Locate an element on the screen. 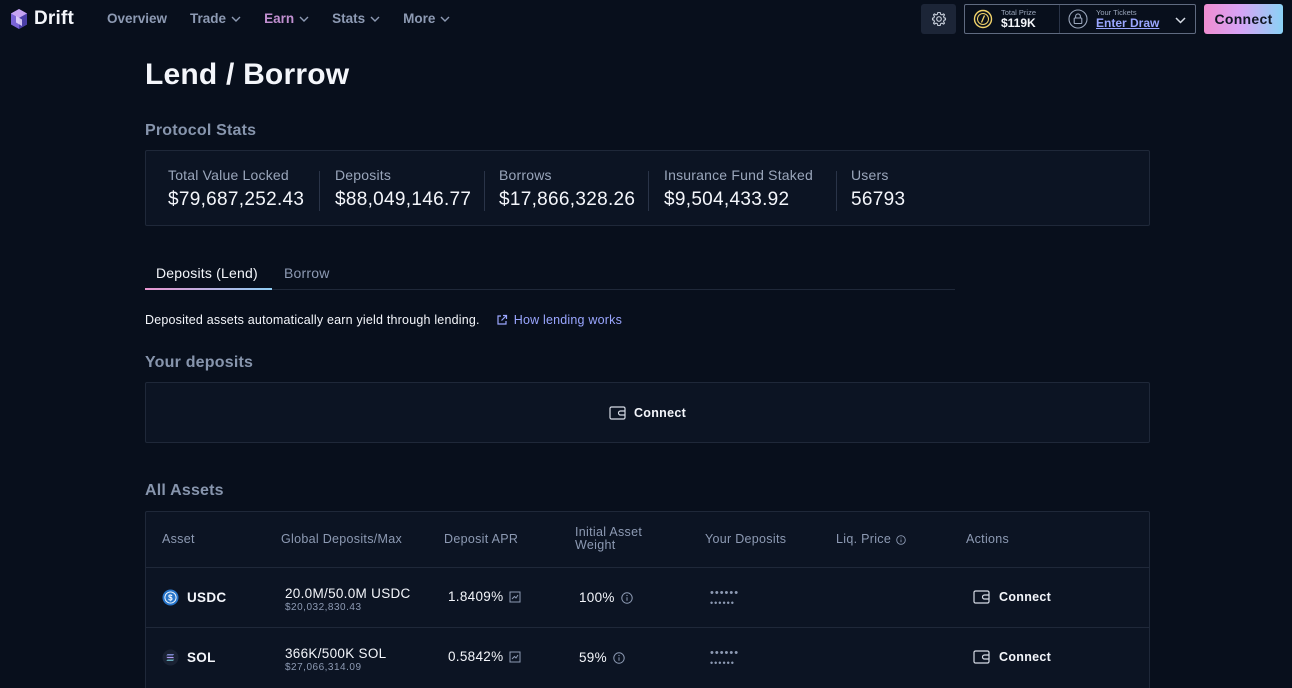  header-your-deposits: Your Deposits is located at coordinates (746, 539).